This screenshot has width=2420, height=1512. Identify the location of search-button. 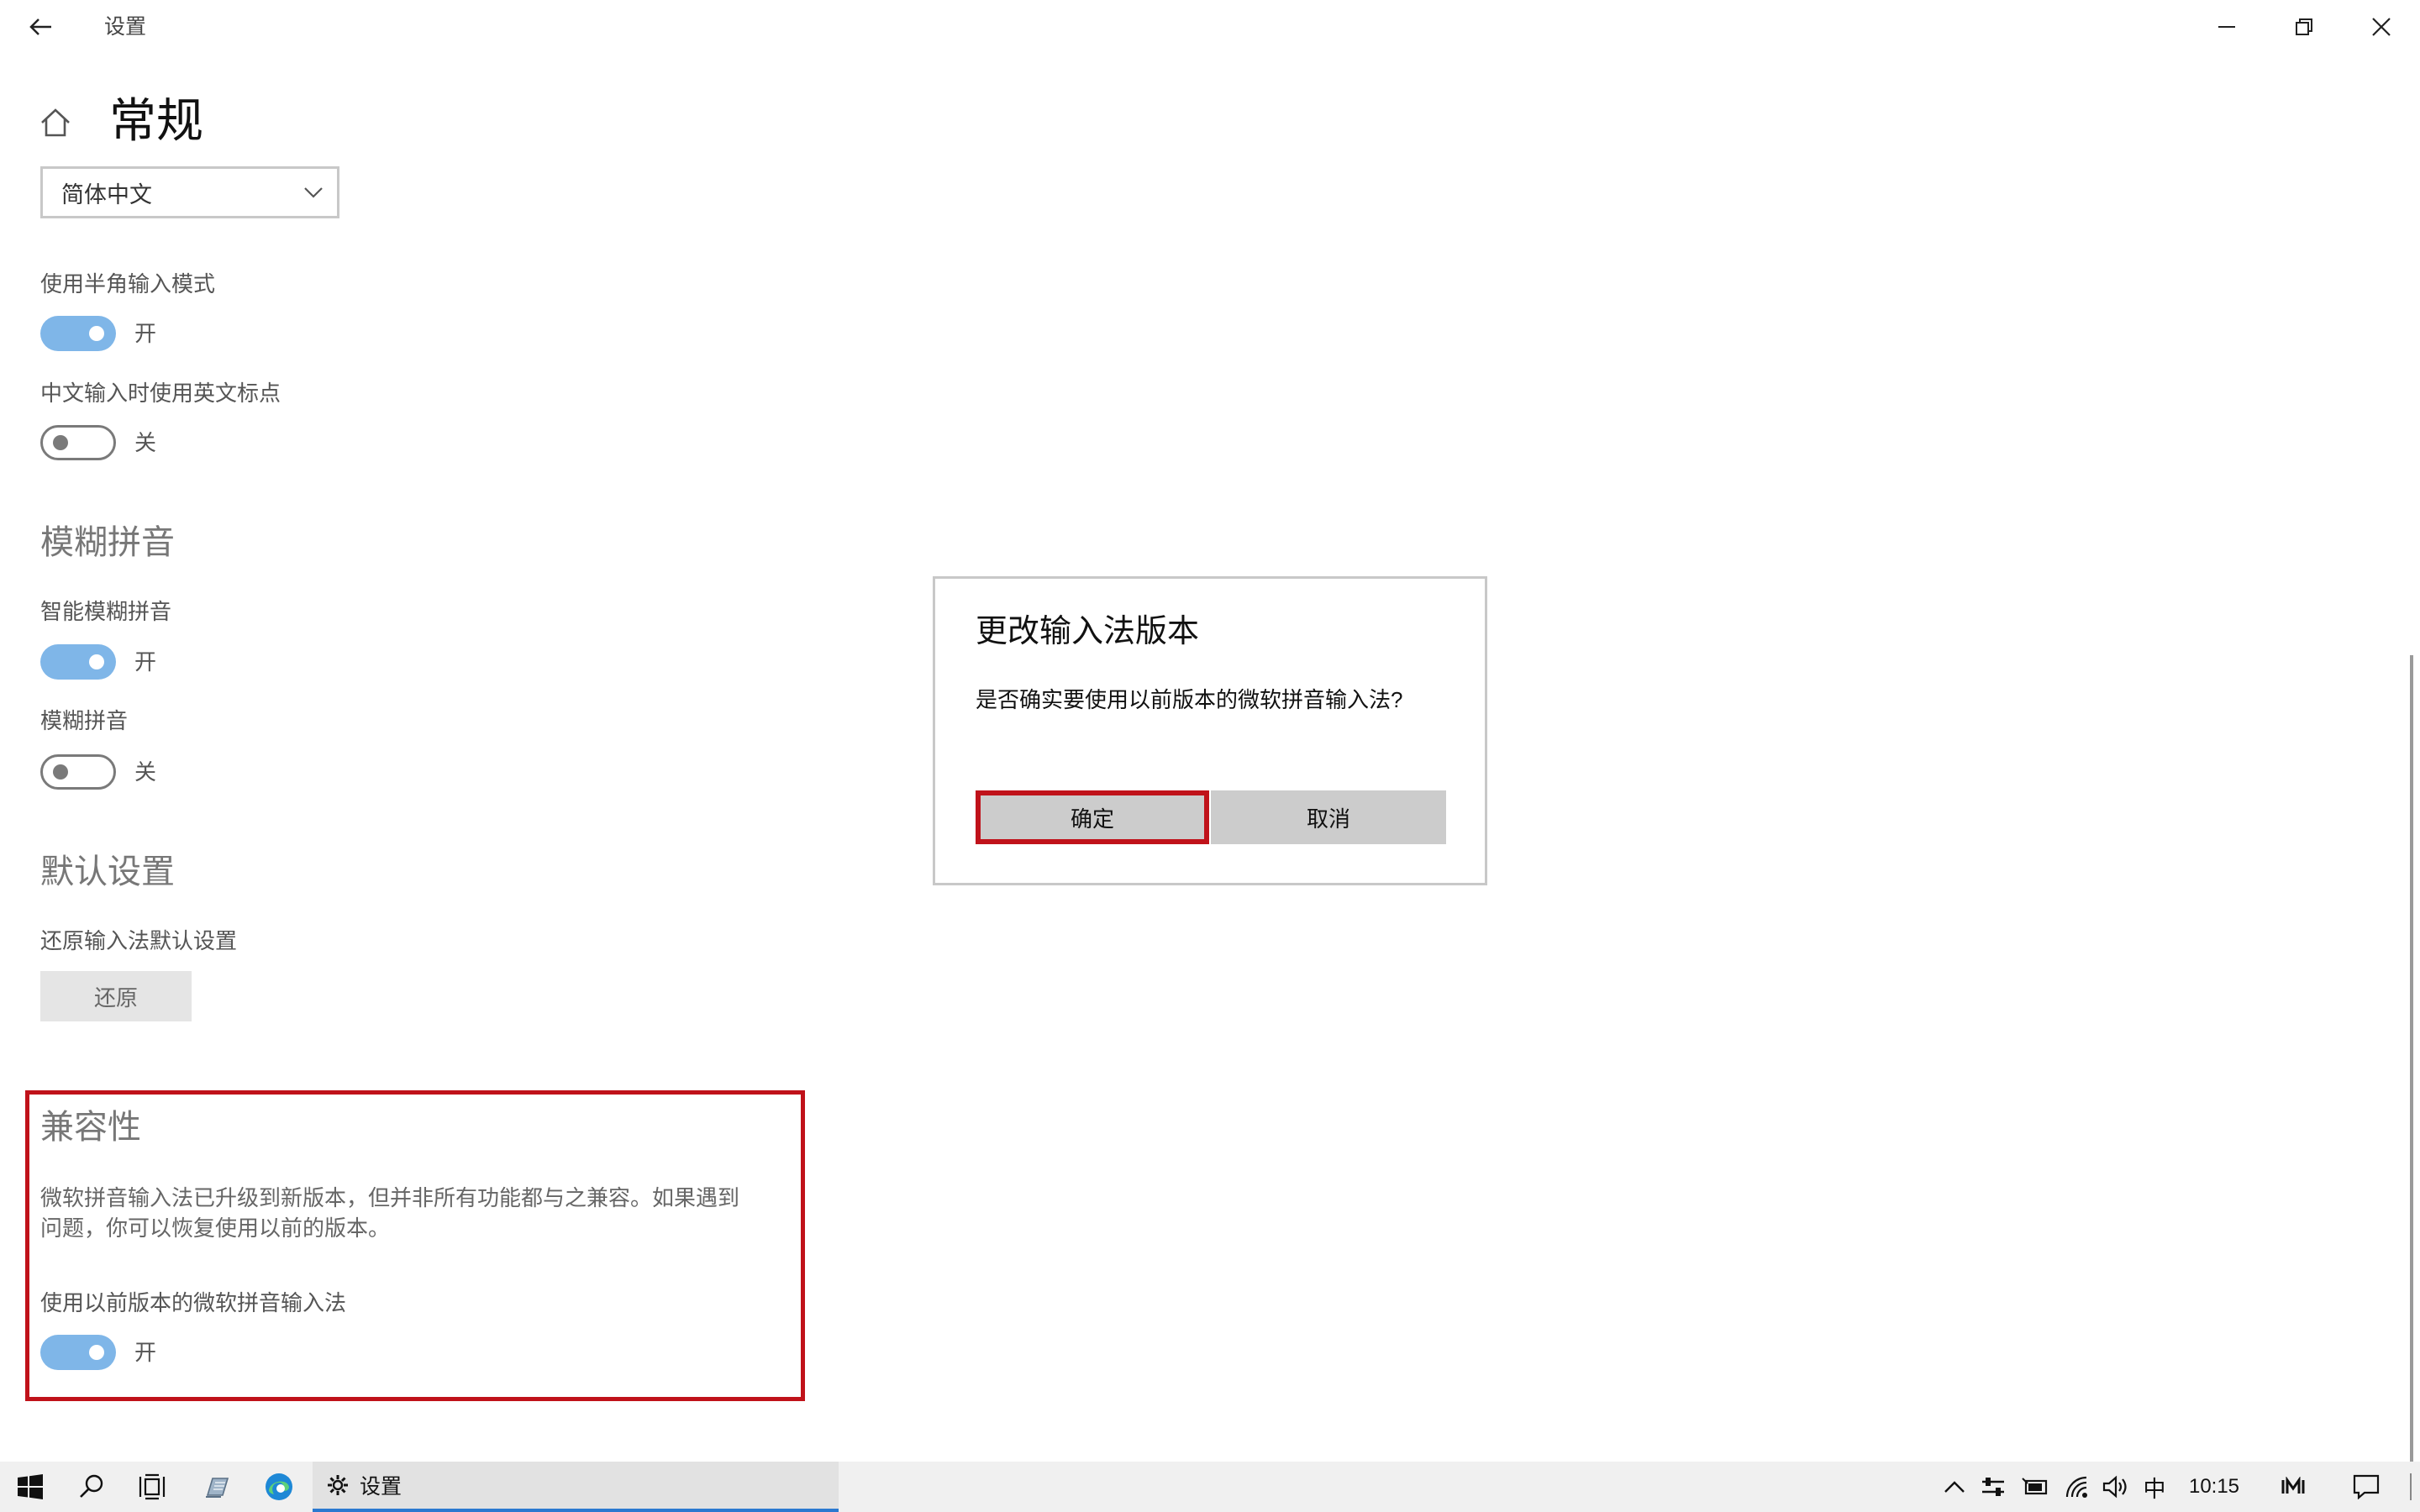
(92, 1487).